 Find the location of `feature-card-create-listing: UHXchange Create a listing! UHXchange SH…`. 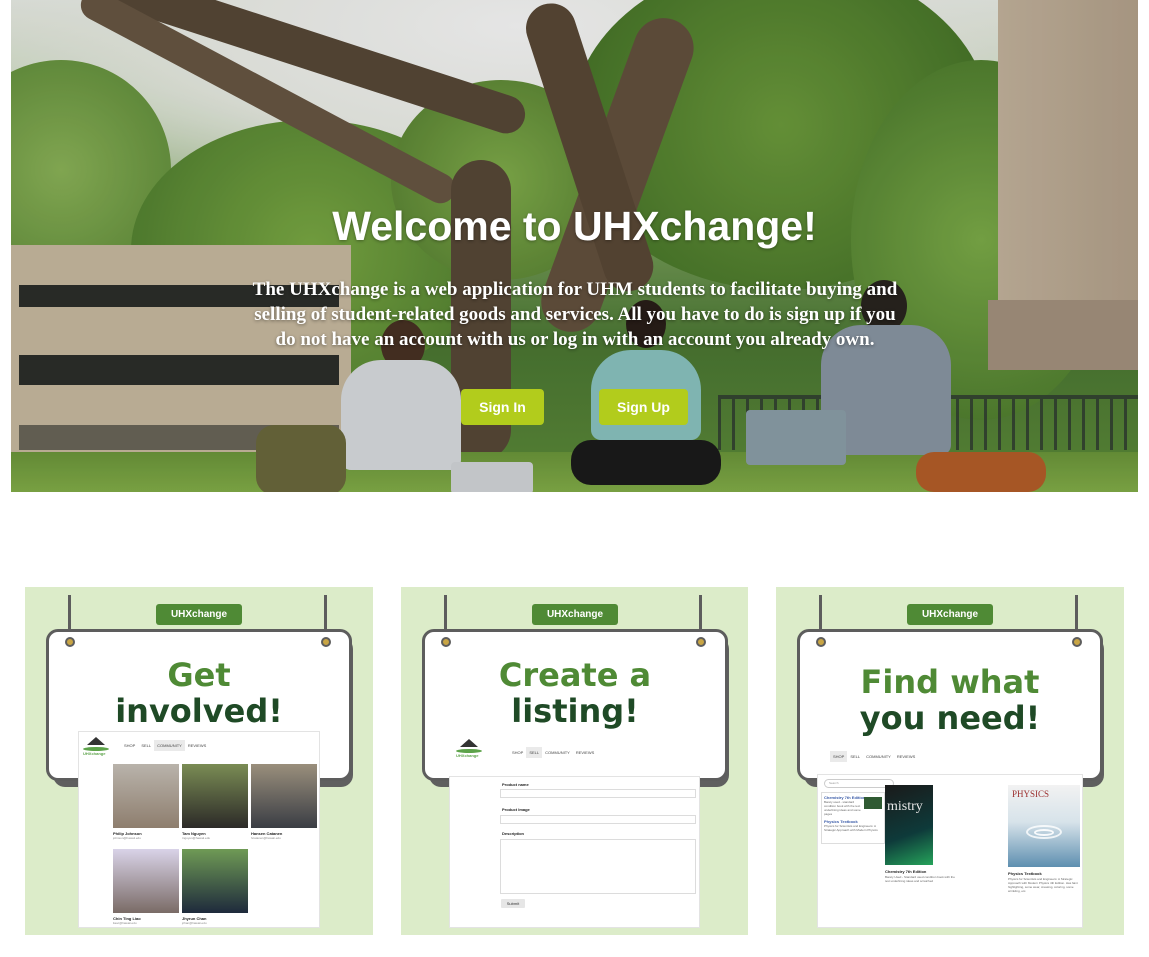

feature-card-create-listing: UHXchange Create a listing! UHXchange SH… is located at coordinates (574, 761).